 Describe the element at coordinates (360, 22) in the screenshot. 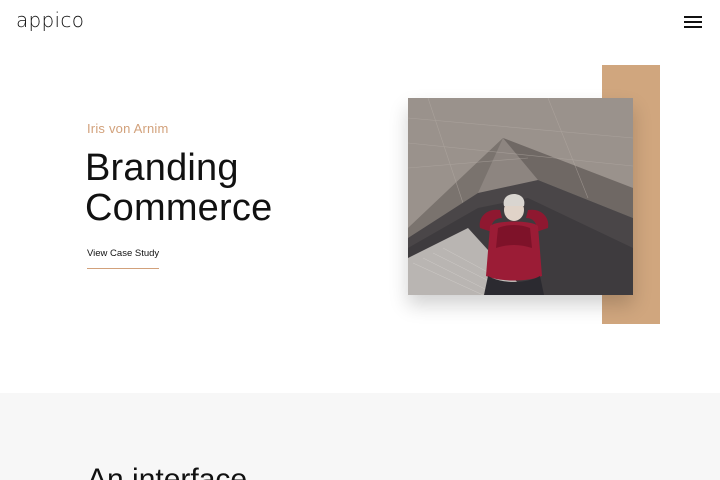

I see `site-header: appico` at that location.